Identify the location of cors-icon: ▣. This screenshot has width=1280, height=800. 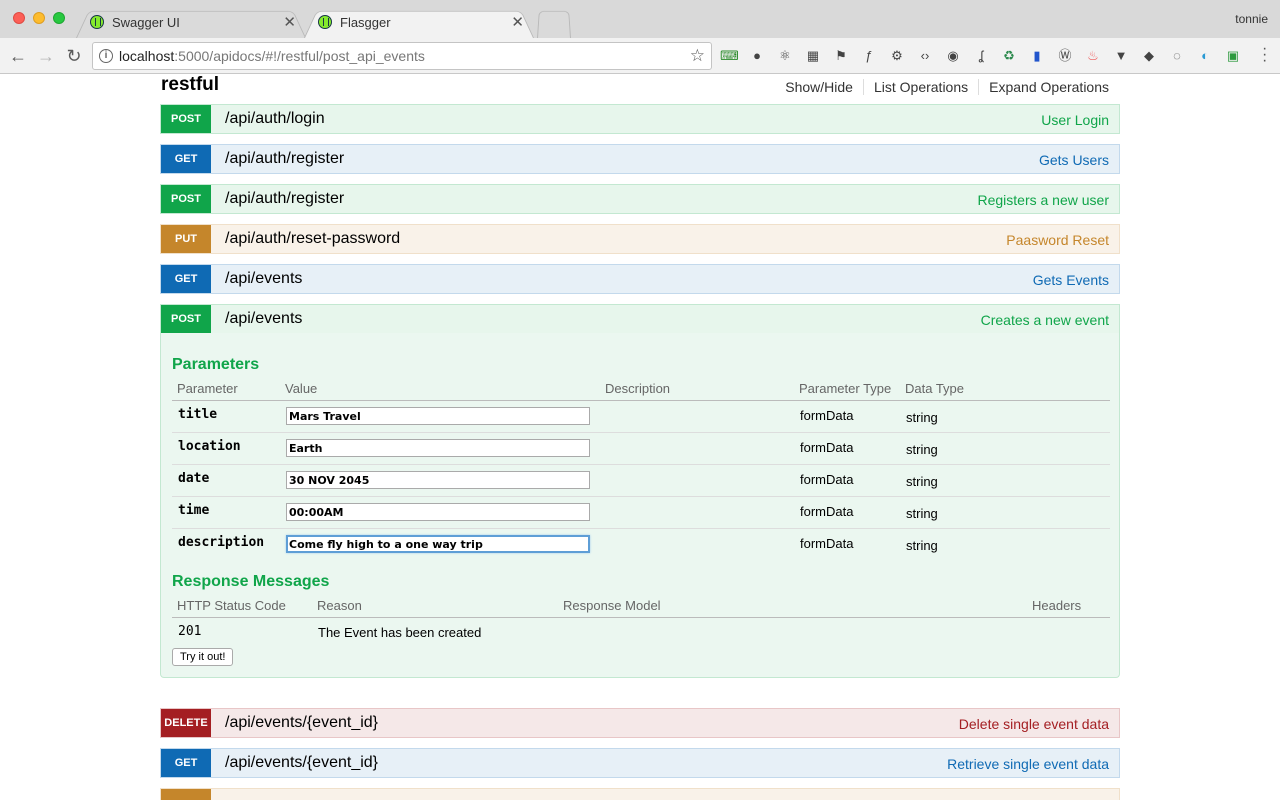
(1233, 56).